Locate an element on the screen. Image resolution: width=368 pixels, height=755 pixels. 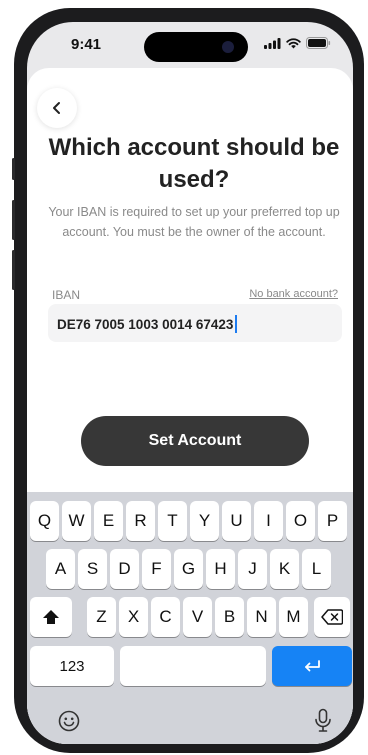
mute-switch is located at coordinates (13, 169).